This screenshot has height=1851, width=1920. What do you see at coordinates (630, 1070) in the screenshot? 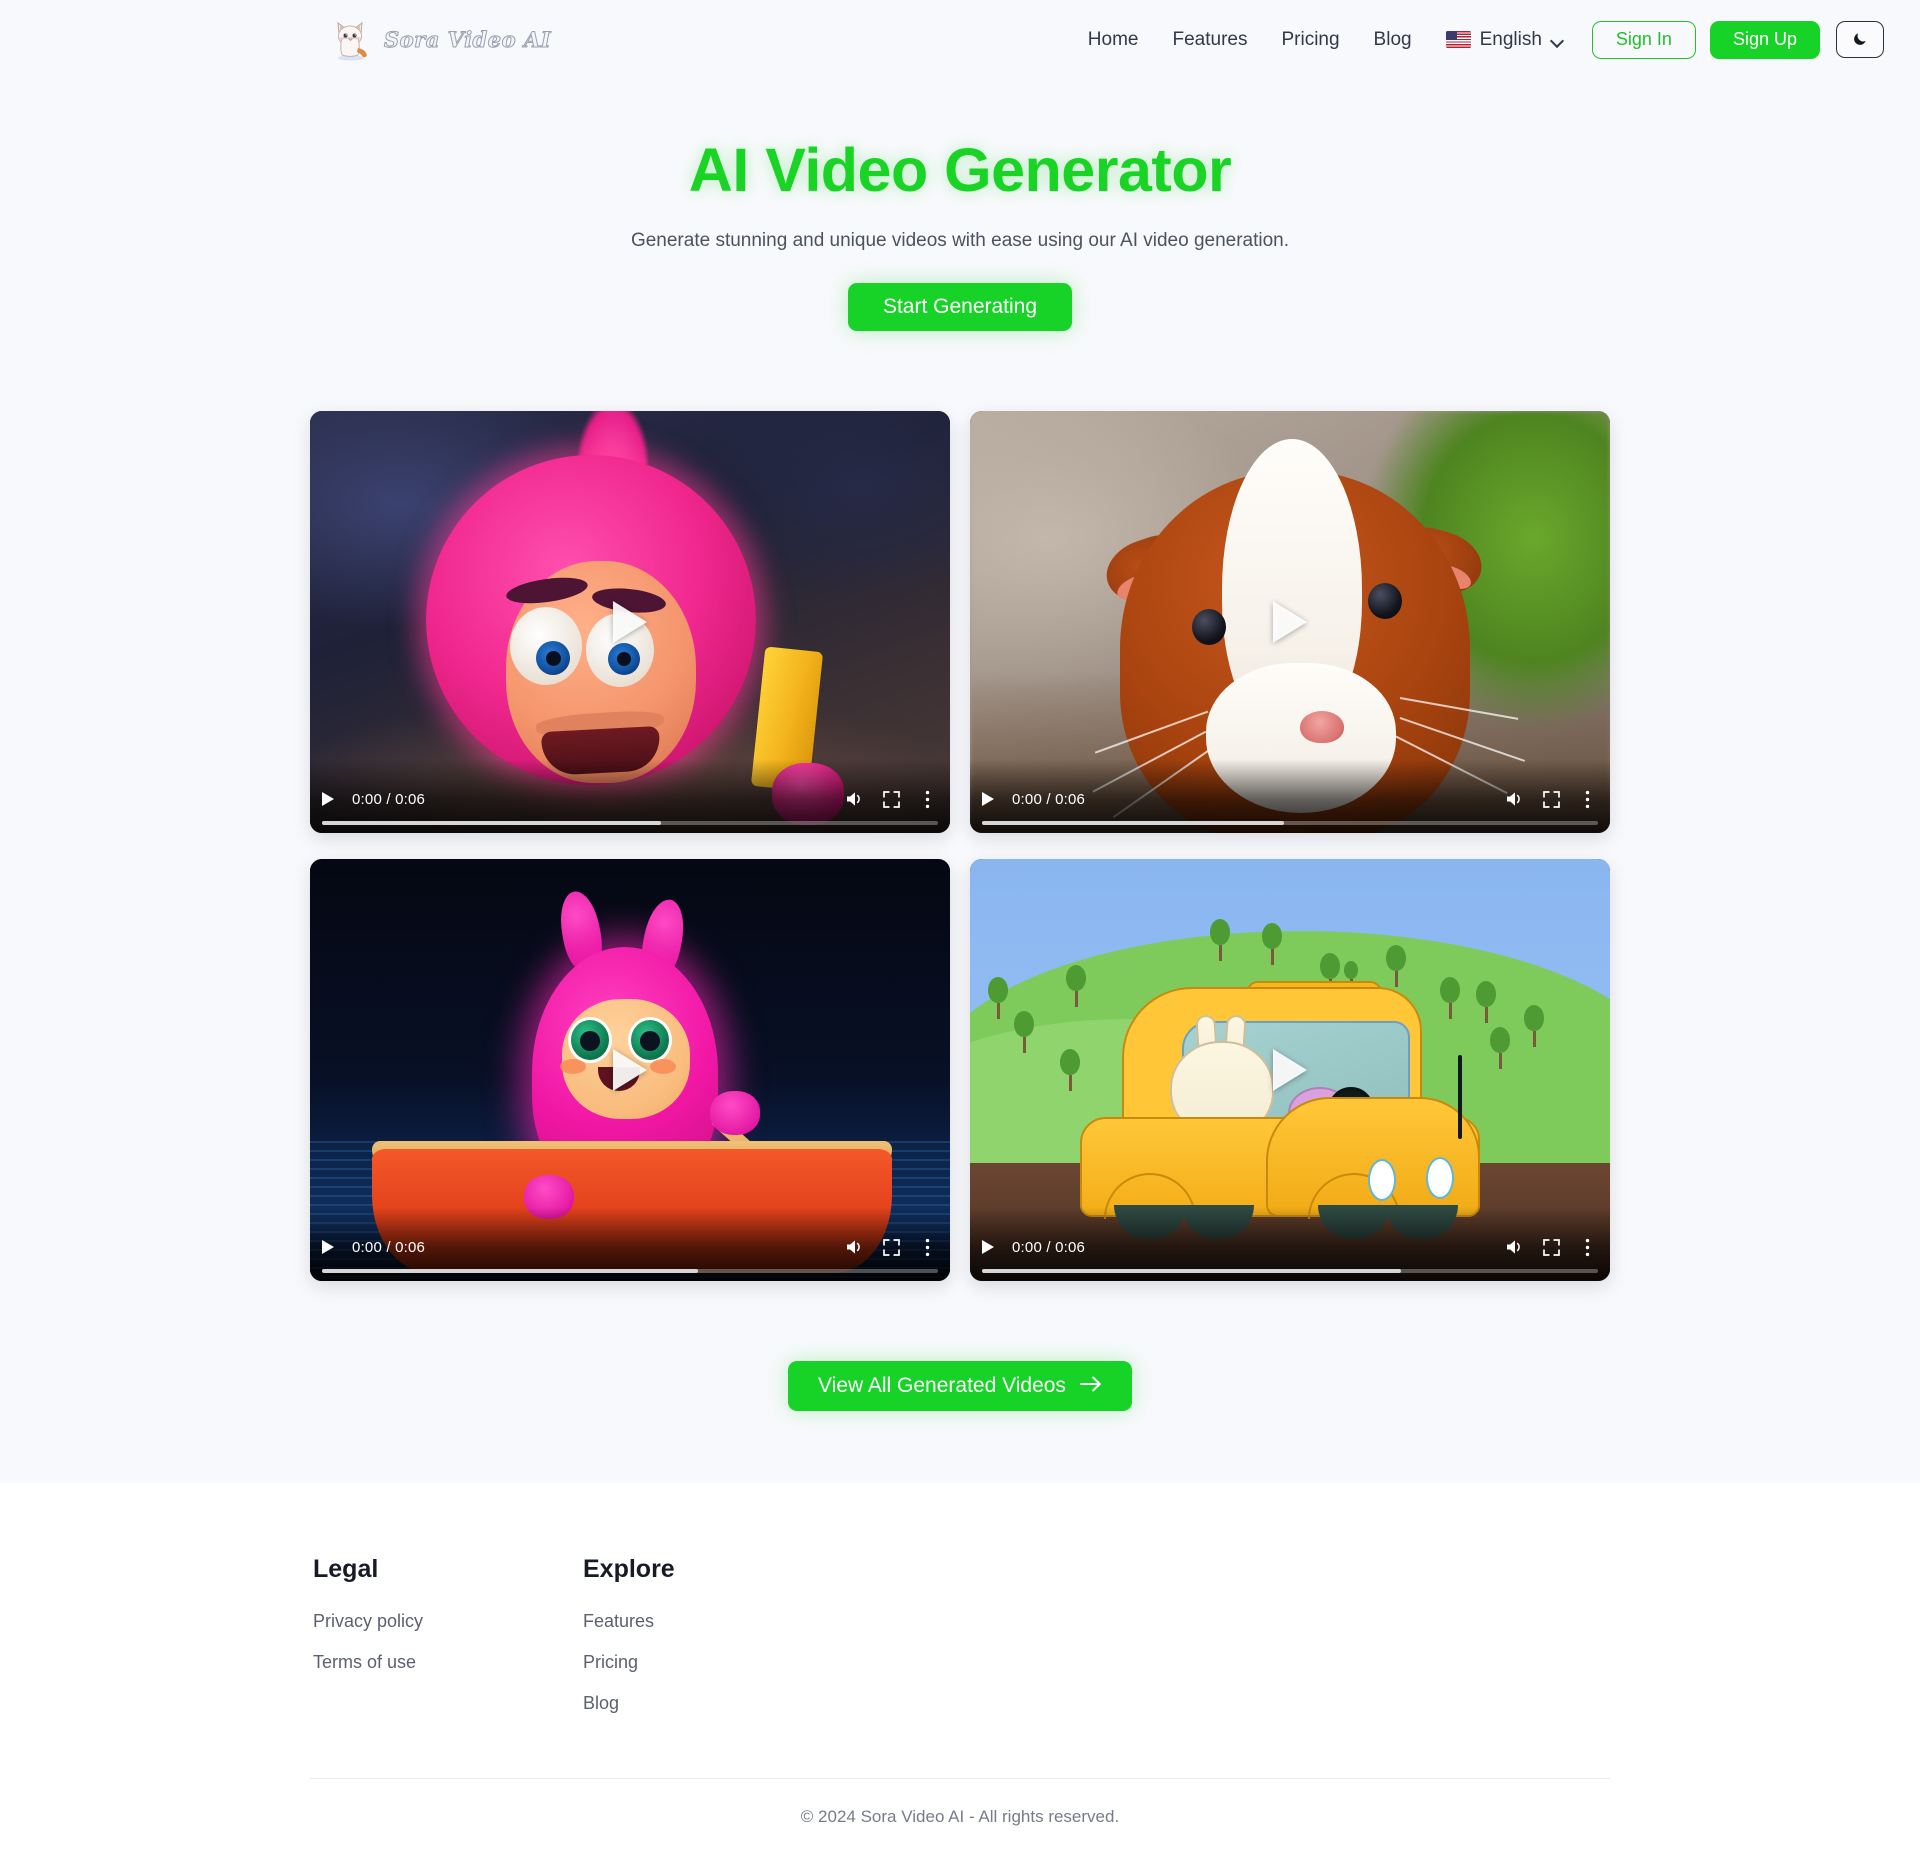
I see `video-card-pink-monster-rowing-boat: 0:00 / 0:06` at bounding box center [630, 1070].